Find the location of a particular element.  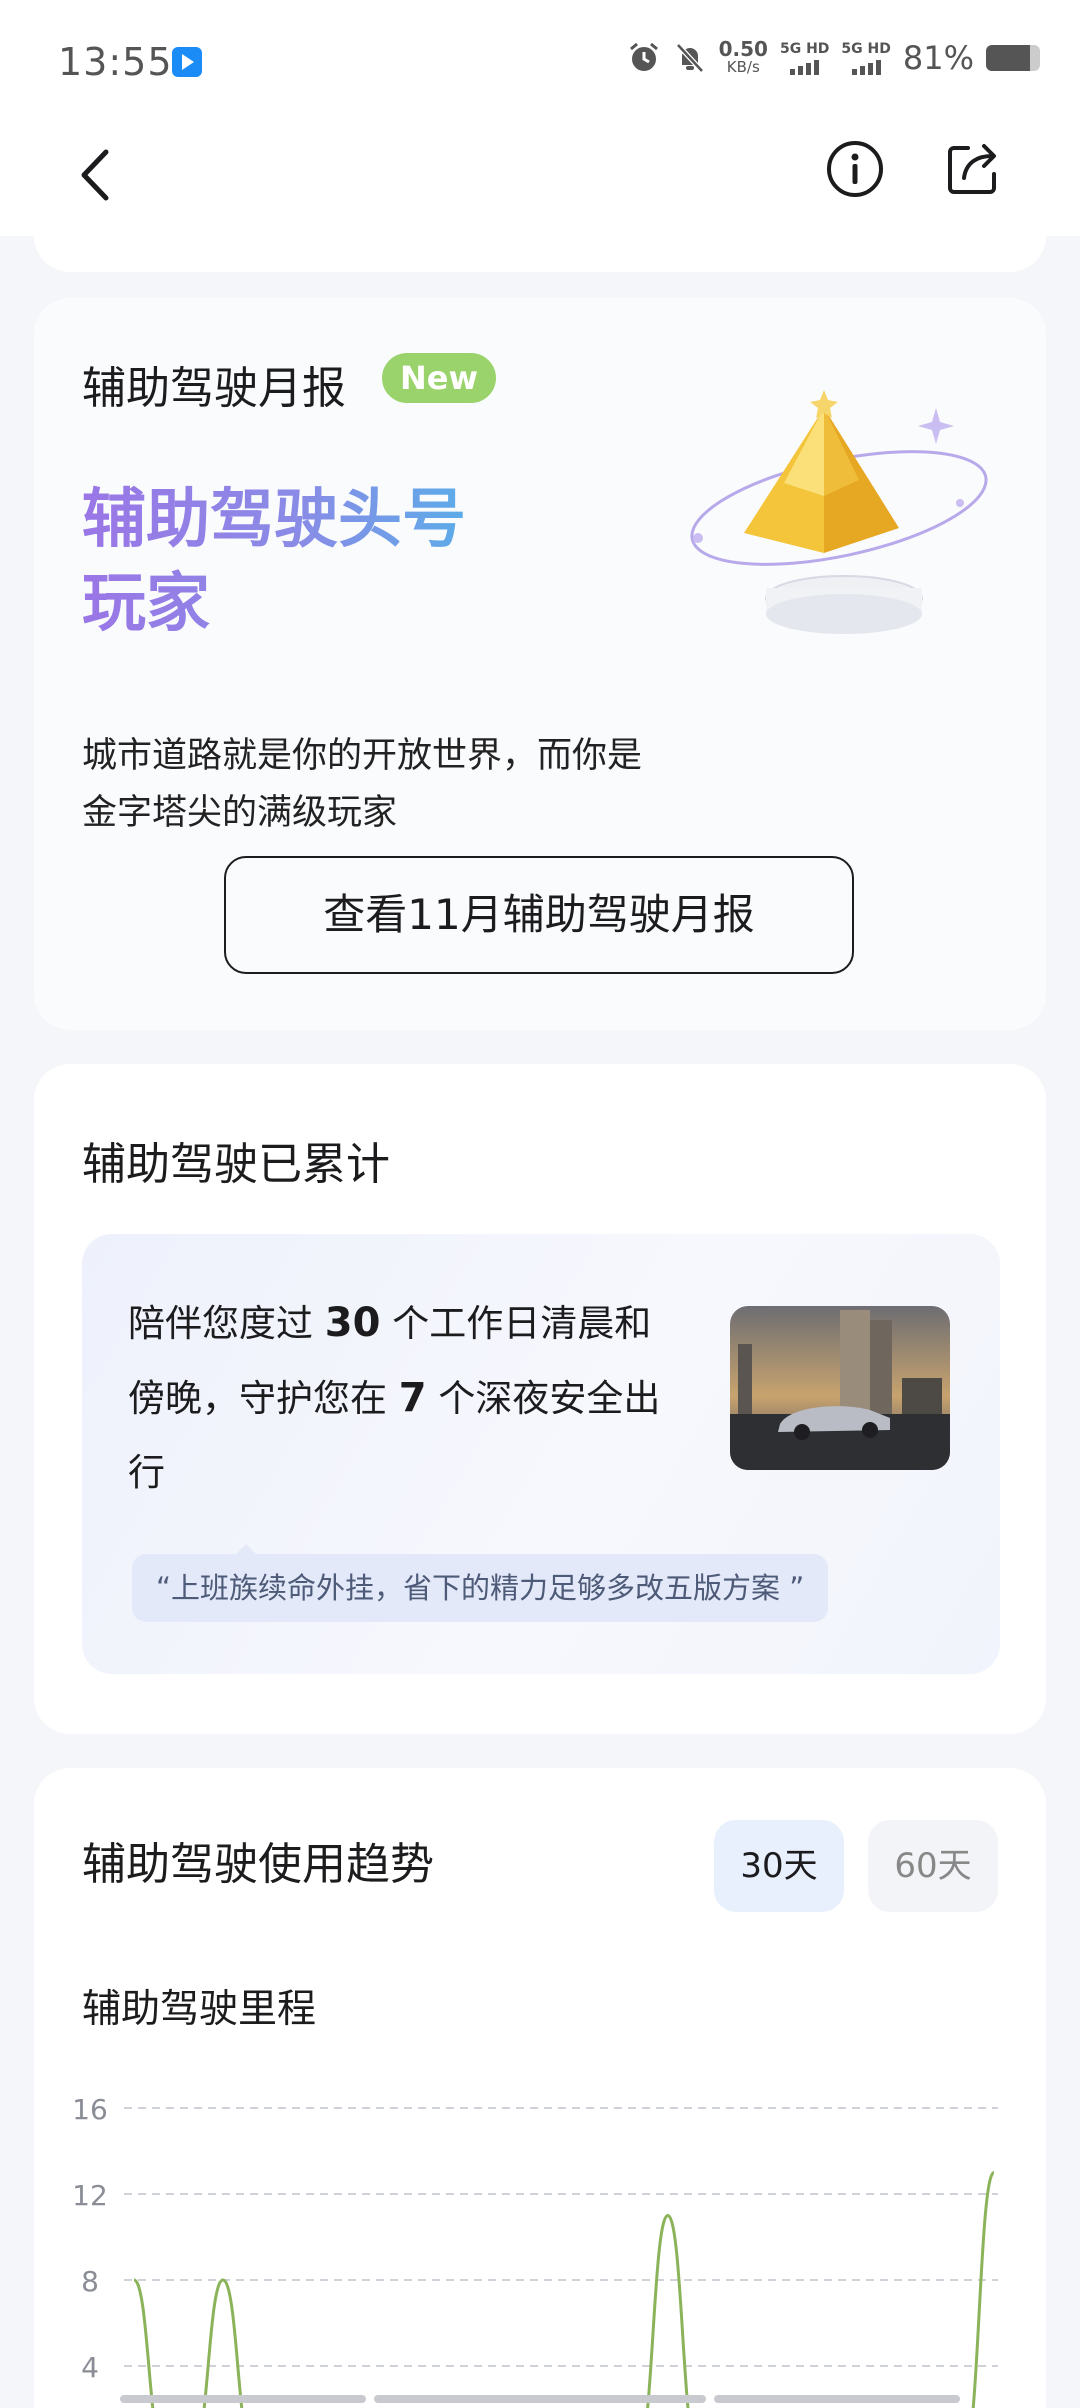

y-tick-label: 8 is located at coordinates (90, 2281).